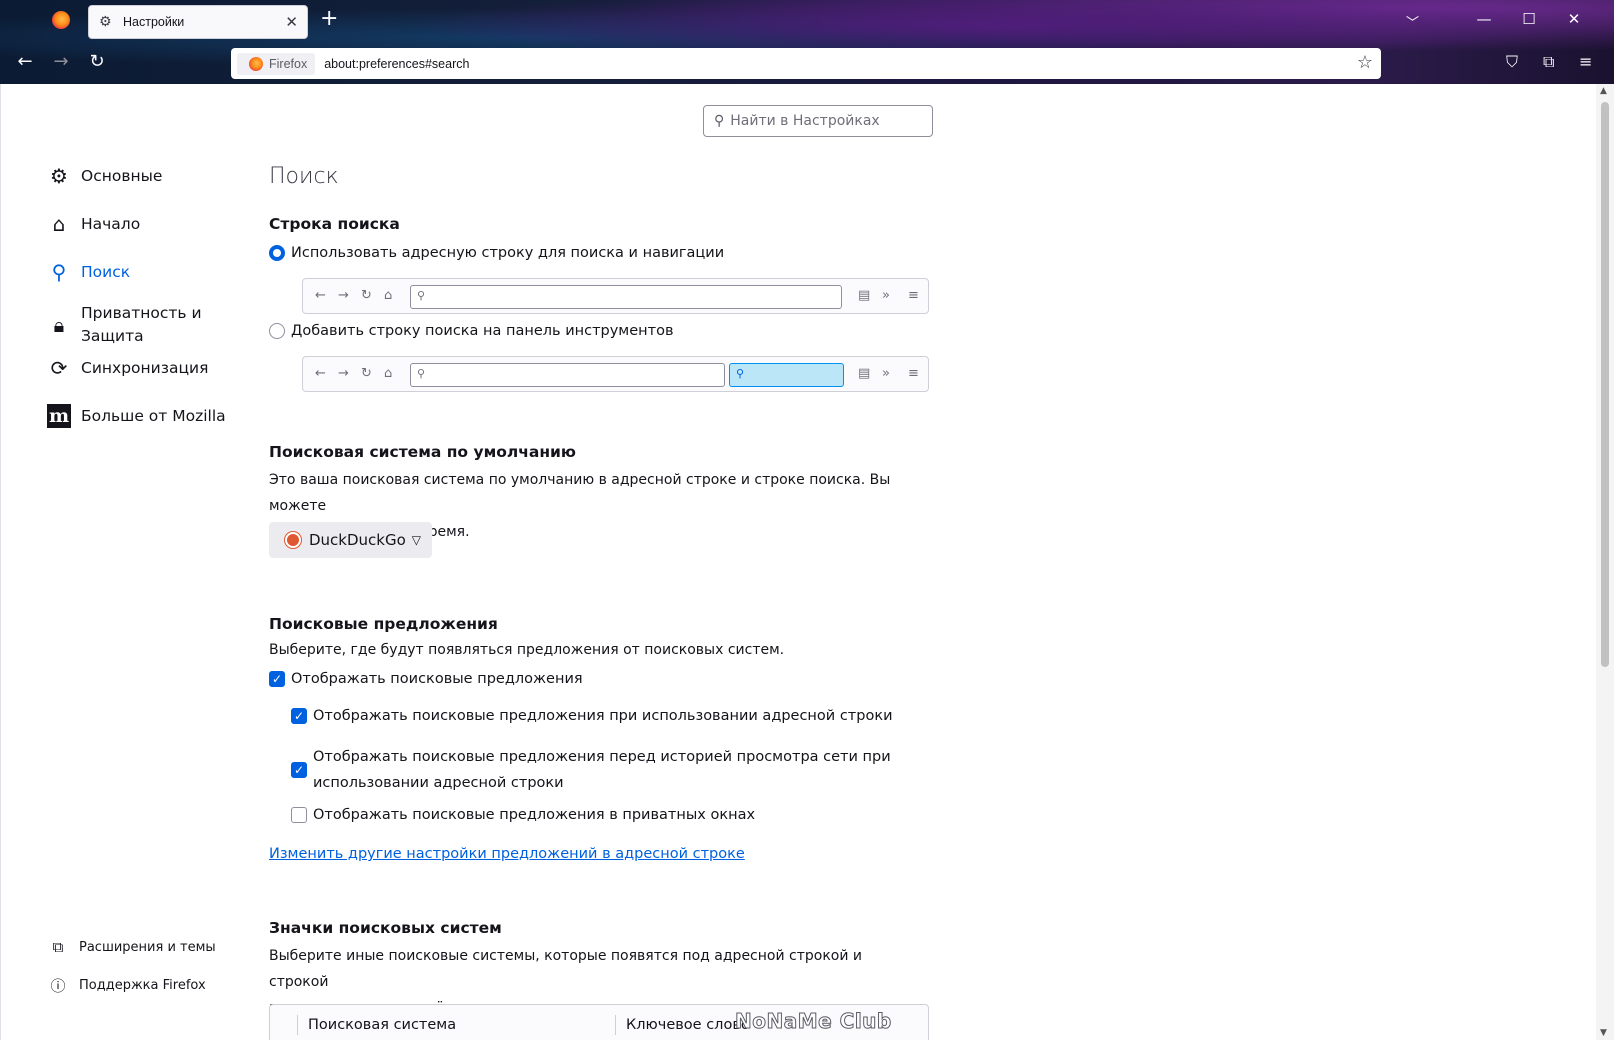  Describe the element at coordinates (1605, 384) in the screenshot. I see `scrollbar-thumb` at that location.